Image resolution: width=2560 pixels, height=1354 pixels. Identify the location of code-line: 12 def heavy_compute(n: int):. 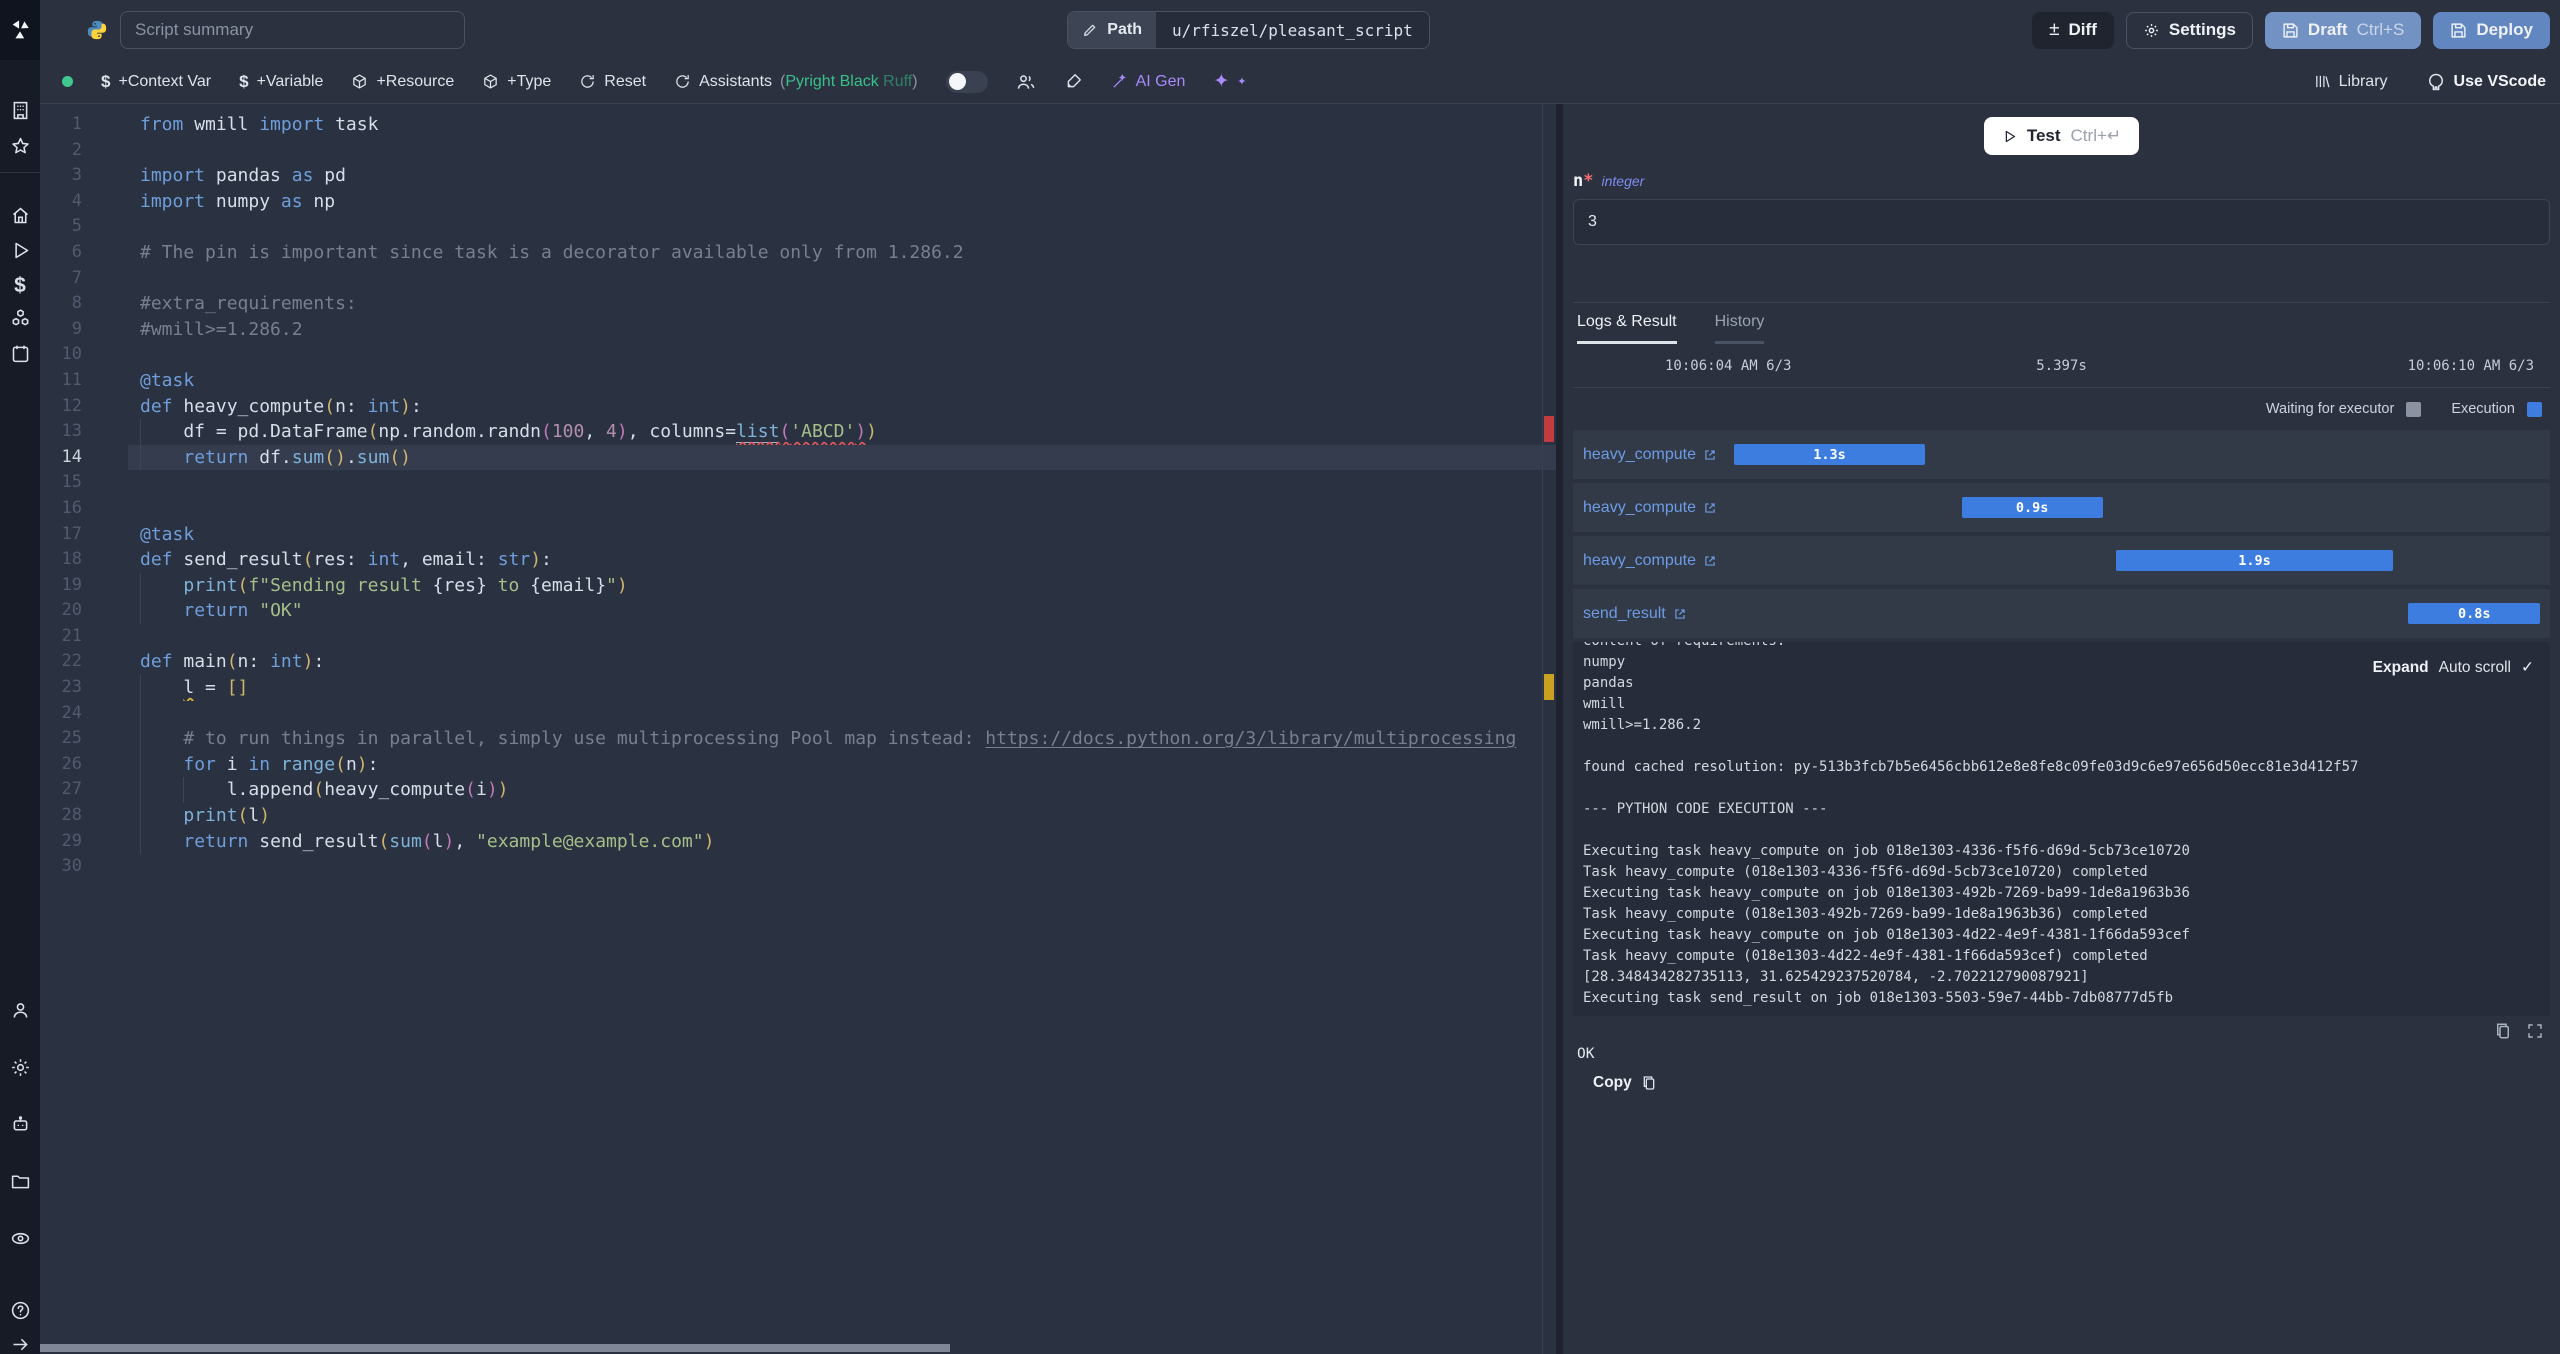
(798, 407).